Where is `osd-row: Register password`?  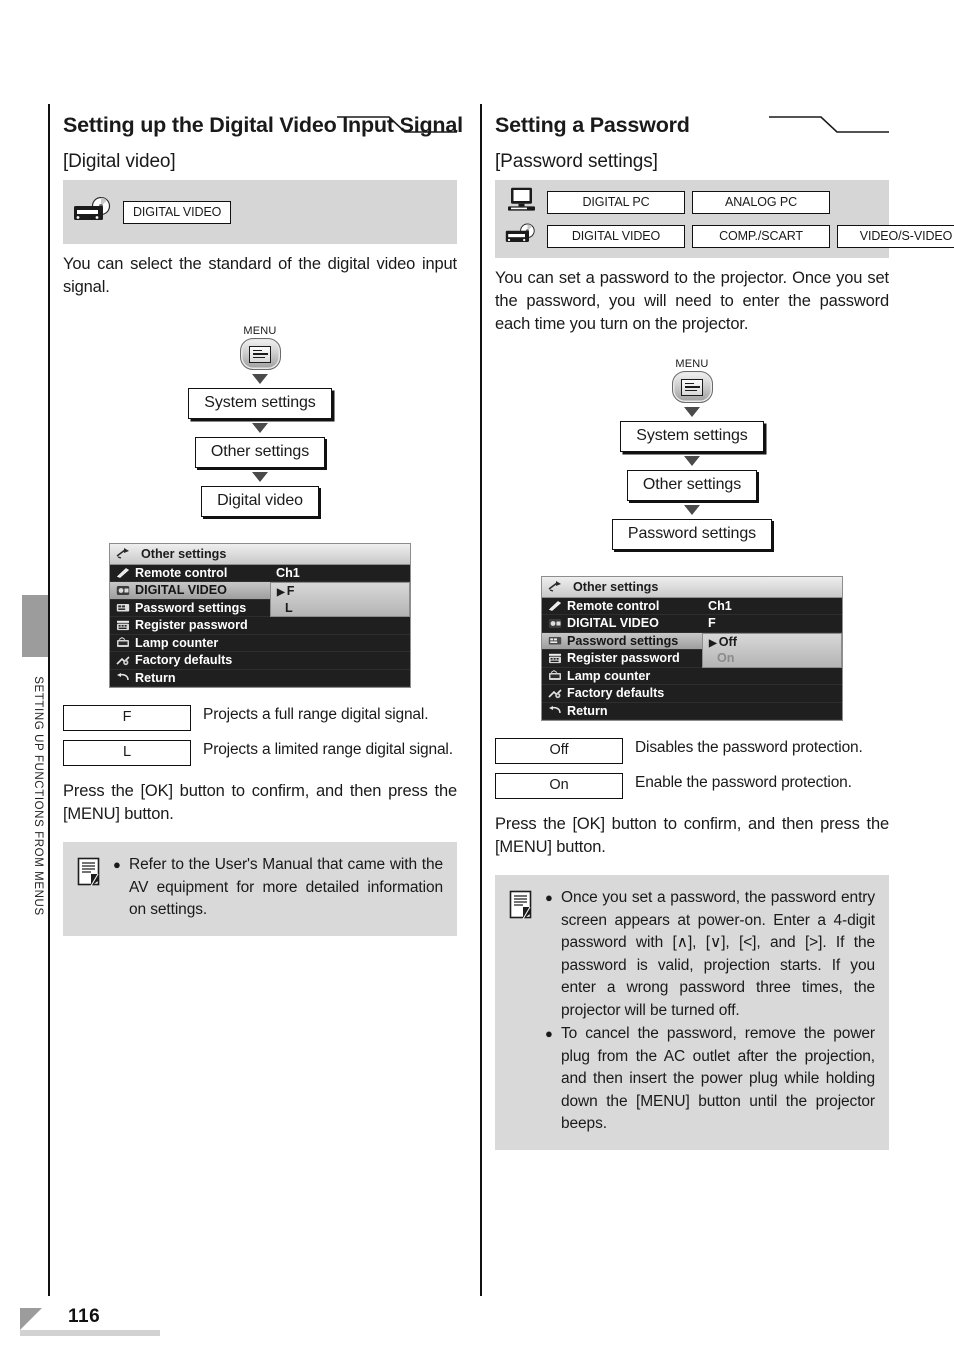 osd-row: Register password is located at coordinates (260, 626).